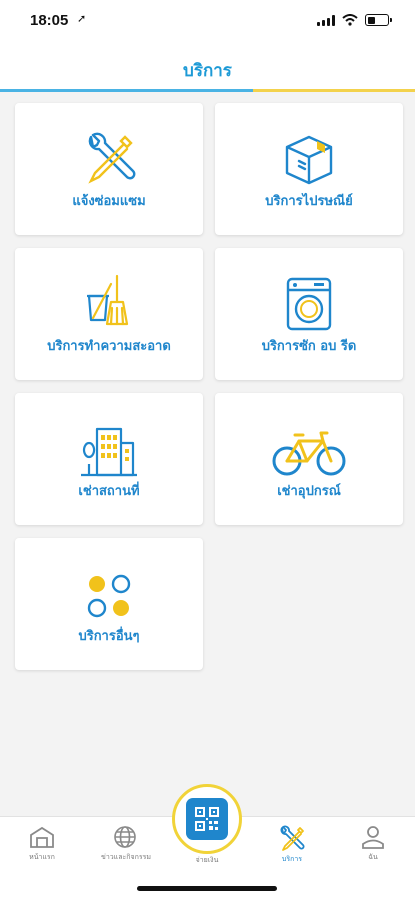  What do you see at coordinates (309, 453) in the screenshot?
I see `bicycle-icon` at bounding box center [309, 453].